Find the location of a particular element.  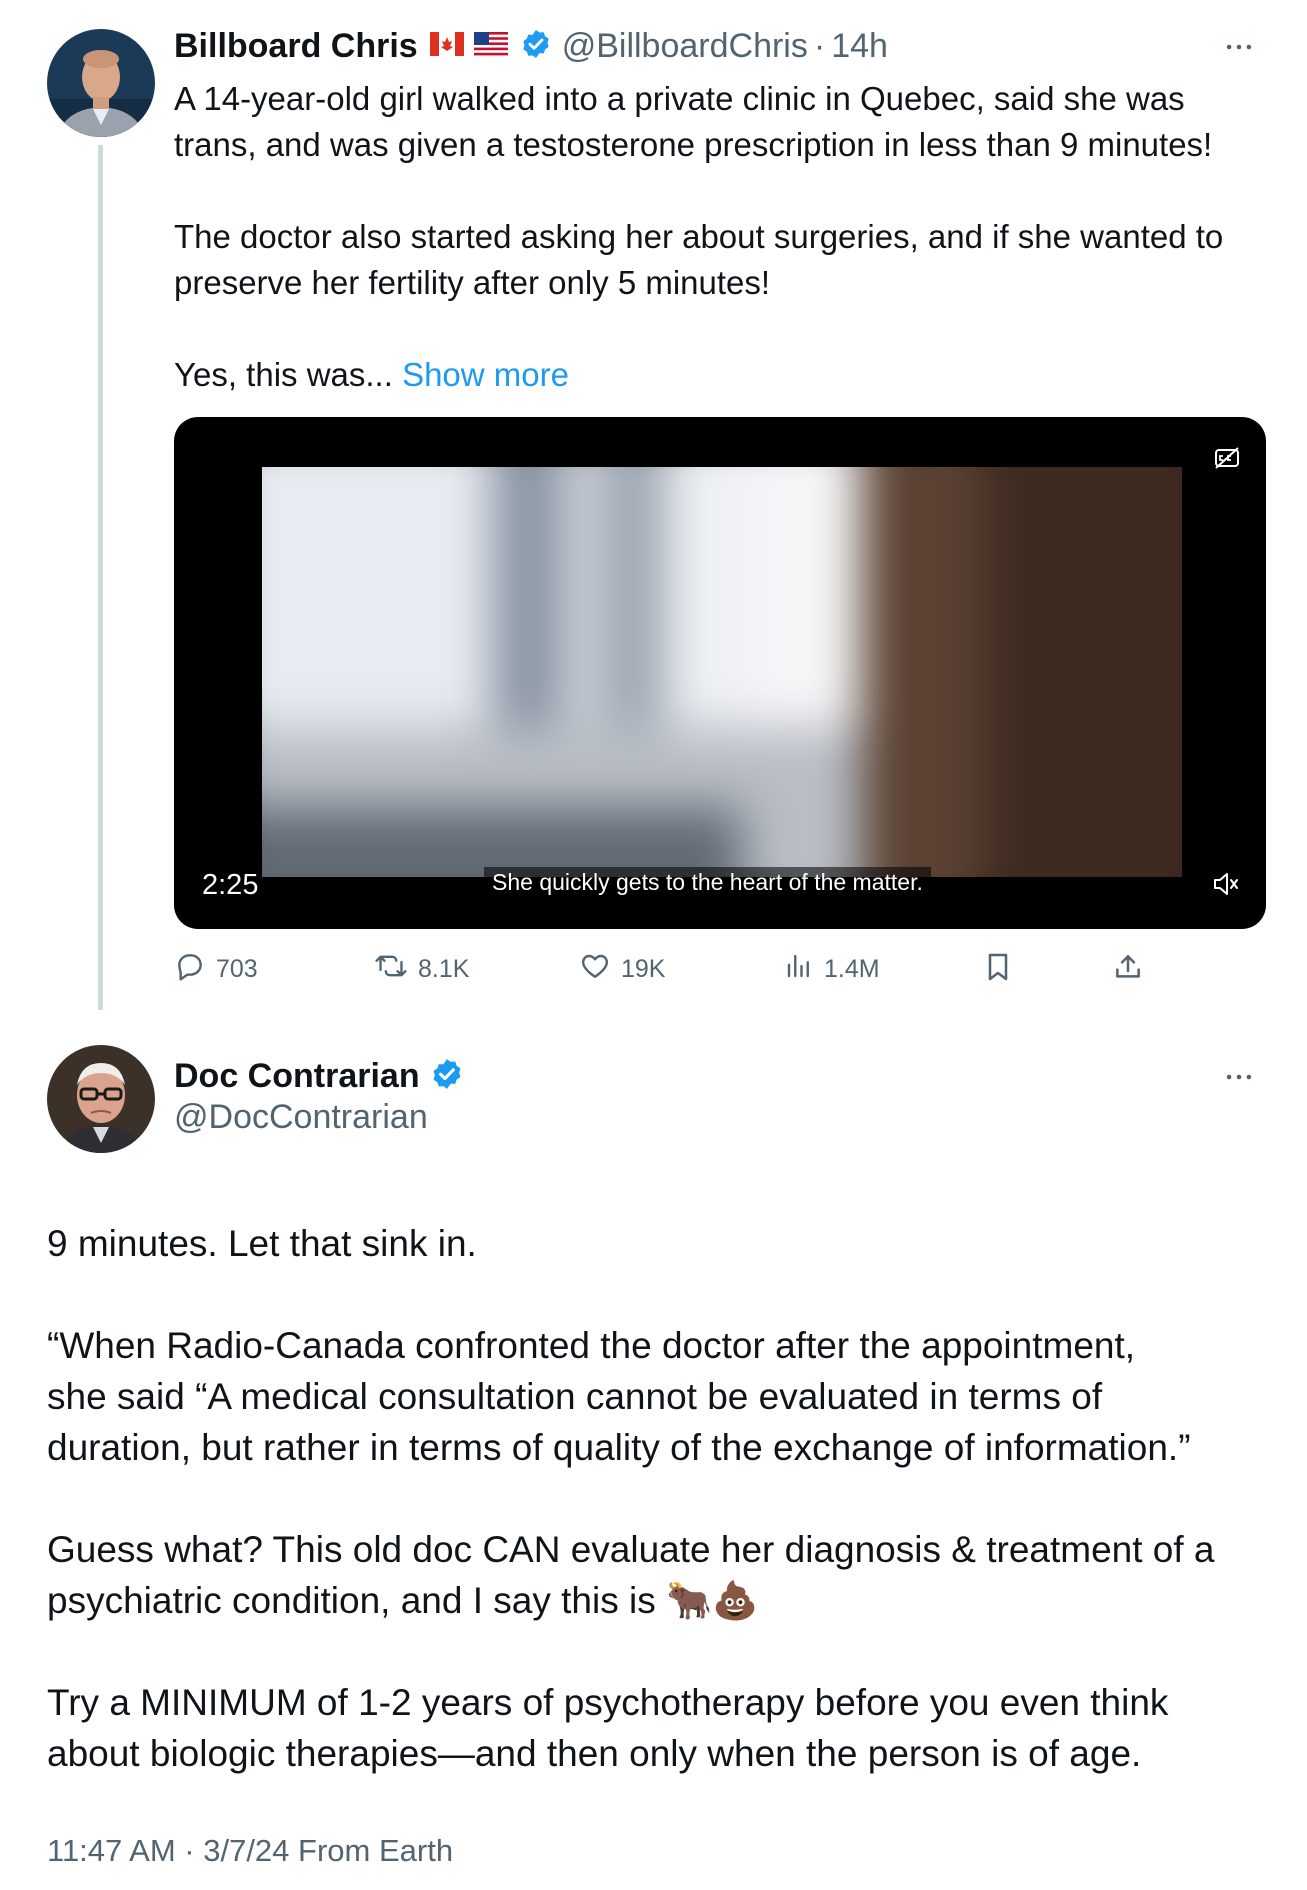

tweet-action-bar: 703 8.1K 19K 1.4M is located at coordinates (664, 970).